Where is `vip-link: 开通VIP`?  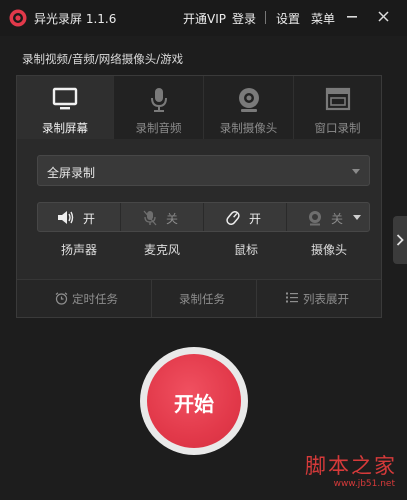 vip-link: 开通VIP is located at coordinates (204, 18).